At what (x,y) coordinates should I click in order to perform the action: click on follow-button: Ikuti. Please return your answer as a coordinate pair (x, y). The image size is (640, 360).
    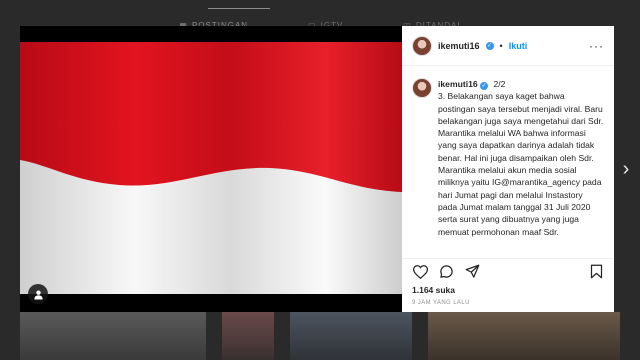
    Looking at the image, I should click on (518, 46).